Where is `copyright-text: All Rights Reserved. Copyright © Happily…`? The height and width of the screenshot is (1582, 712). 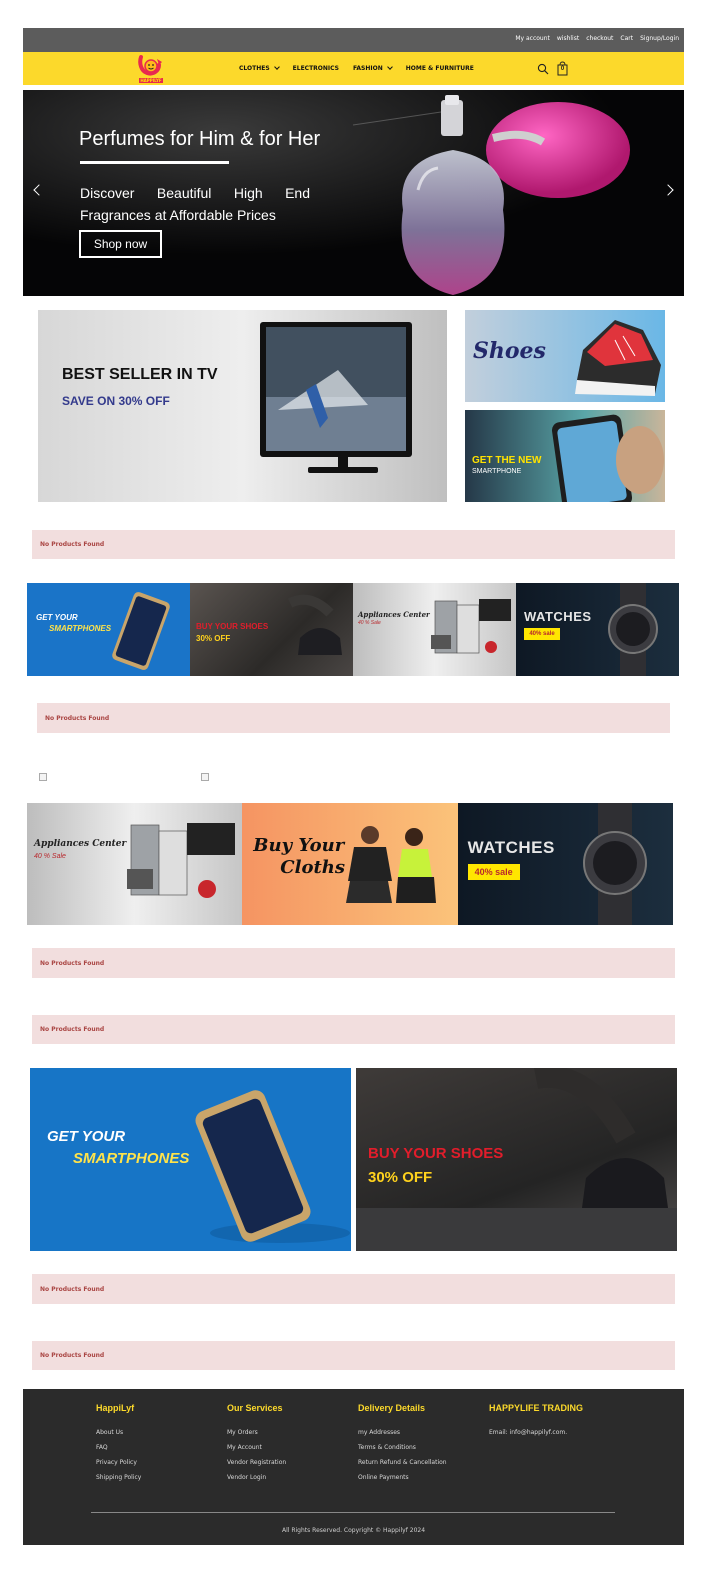 copyright-text: All Rights Reserved. Copyright © Happily… is located at coordinates (353, 1530).